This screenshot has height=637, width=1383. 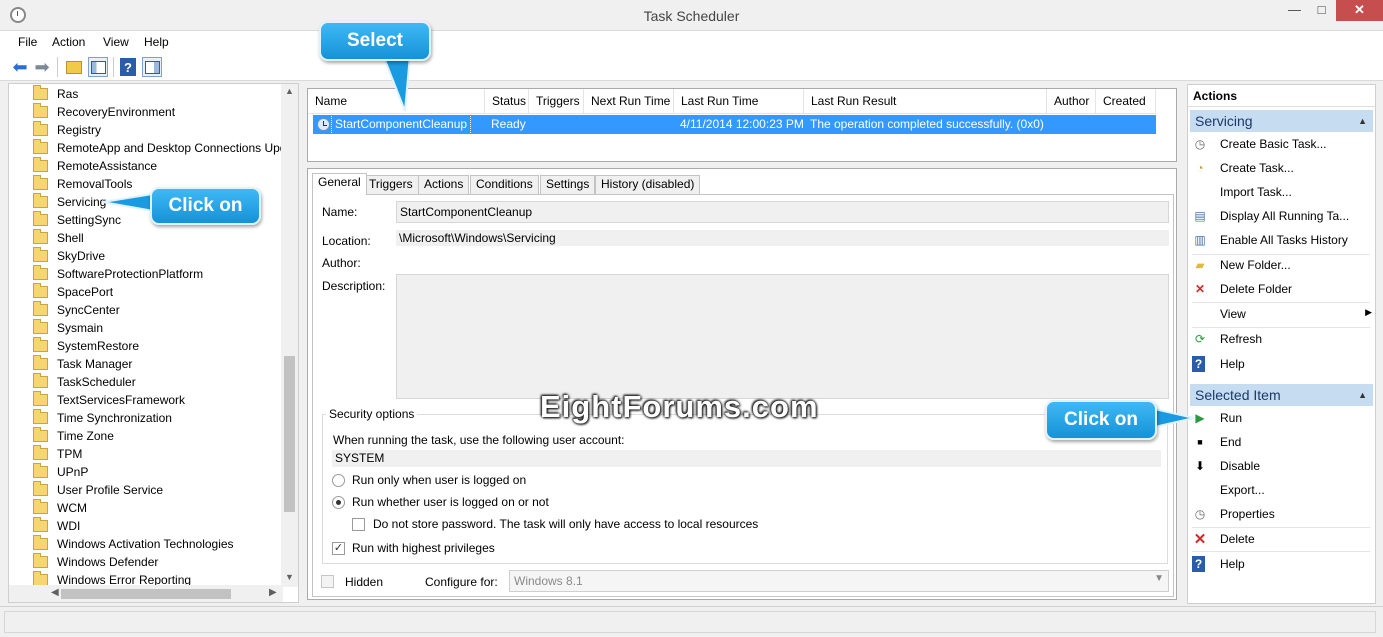 What do you see at coordinates (118, 274) in the screenshot?
I see `tree-item: SoftwareProtectionPlatform` at bounding box center [118, 274].